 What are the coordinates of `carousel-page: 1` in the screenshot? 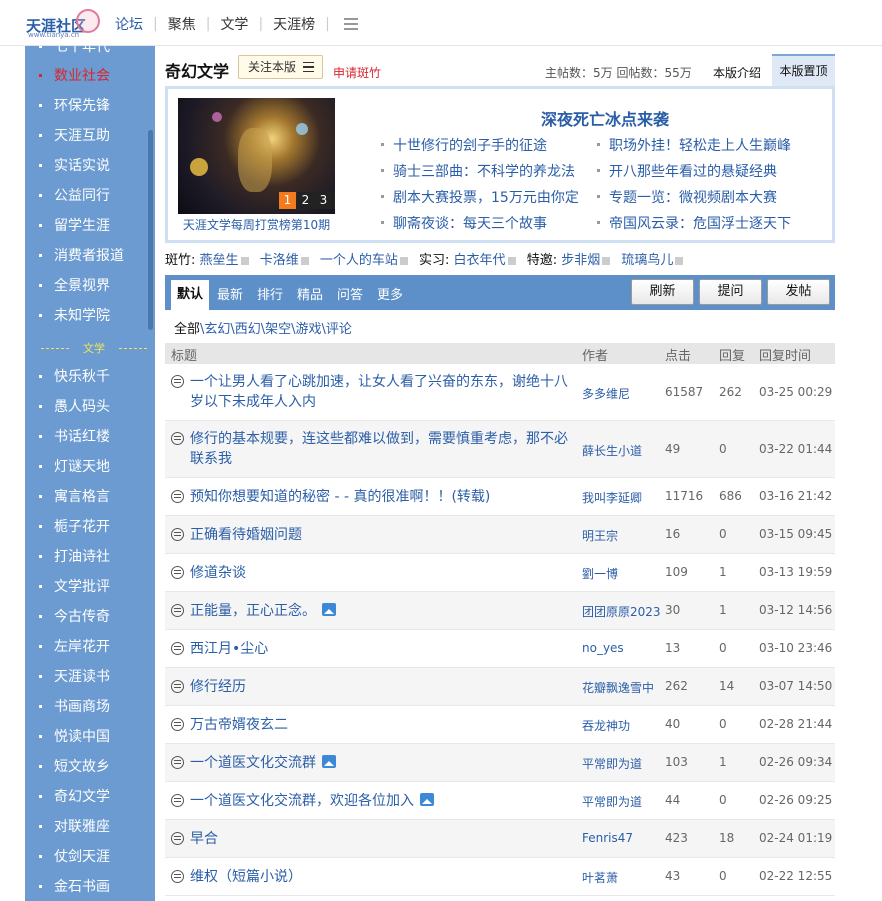 It's located at (287, 200).